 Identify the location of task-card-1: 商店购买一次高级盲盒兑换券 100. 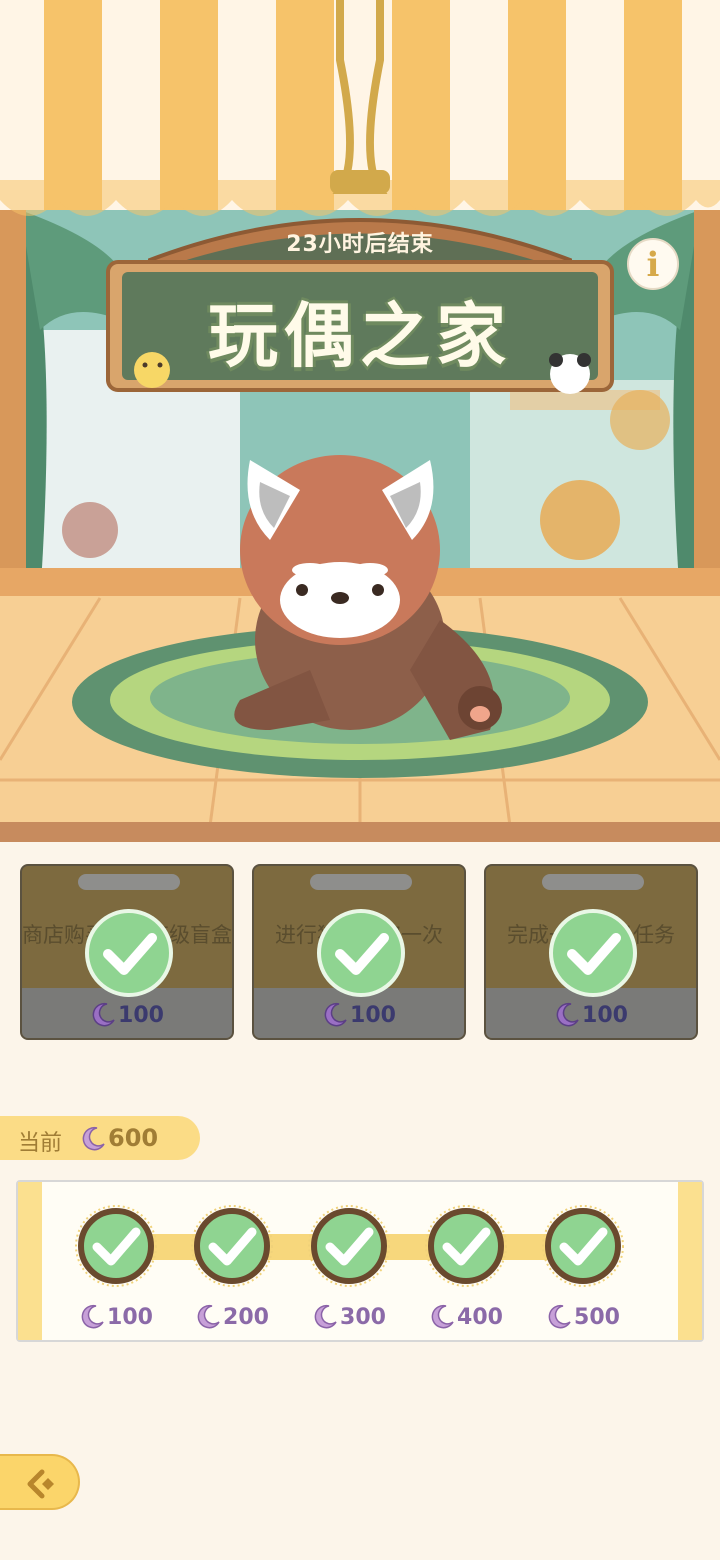
(127, 952).